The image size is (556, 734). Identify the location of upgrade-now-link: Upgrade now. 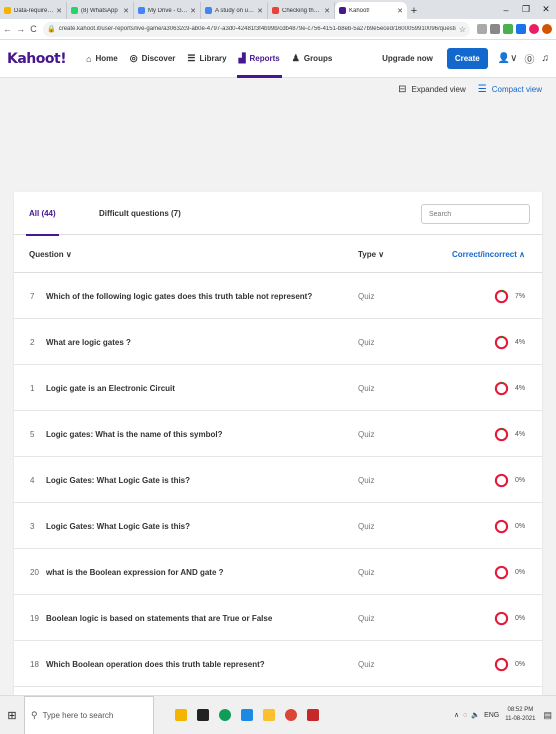
(407, 58).